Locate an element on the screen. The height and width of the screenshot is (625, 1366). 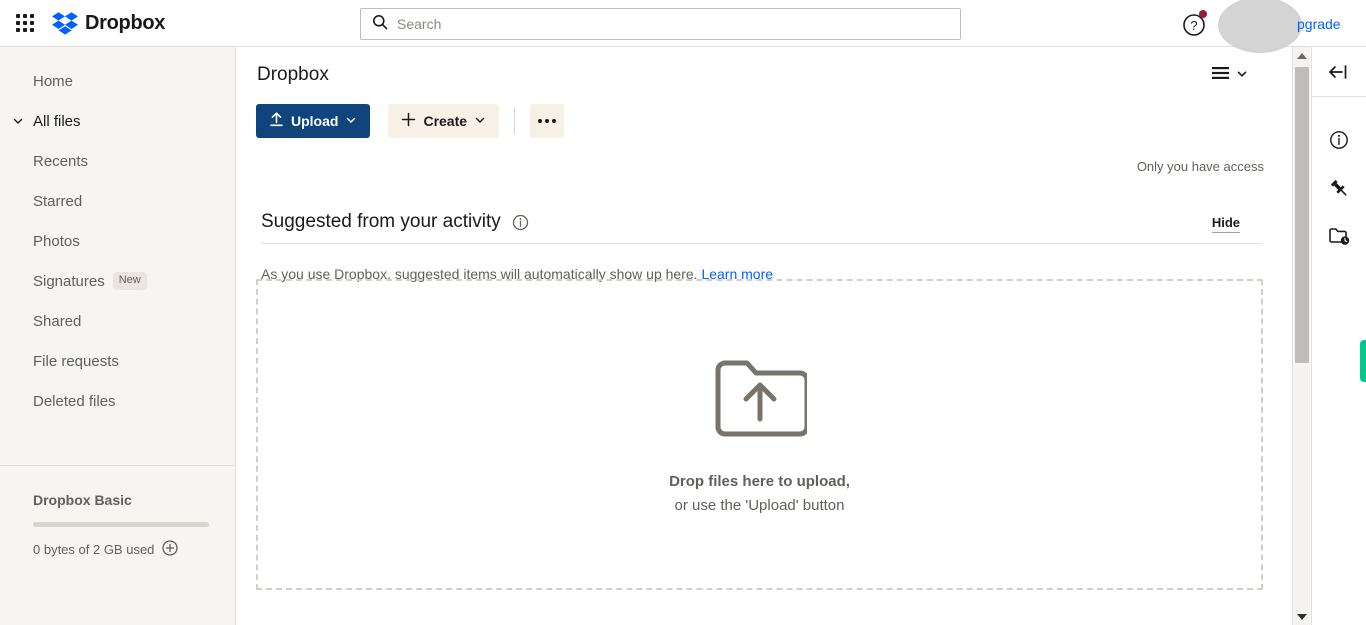
storage-usage: 0 bytes of 2 GB used is located at coordinates (128, 549).